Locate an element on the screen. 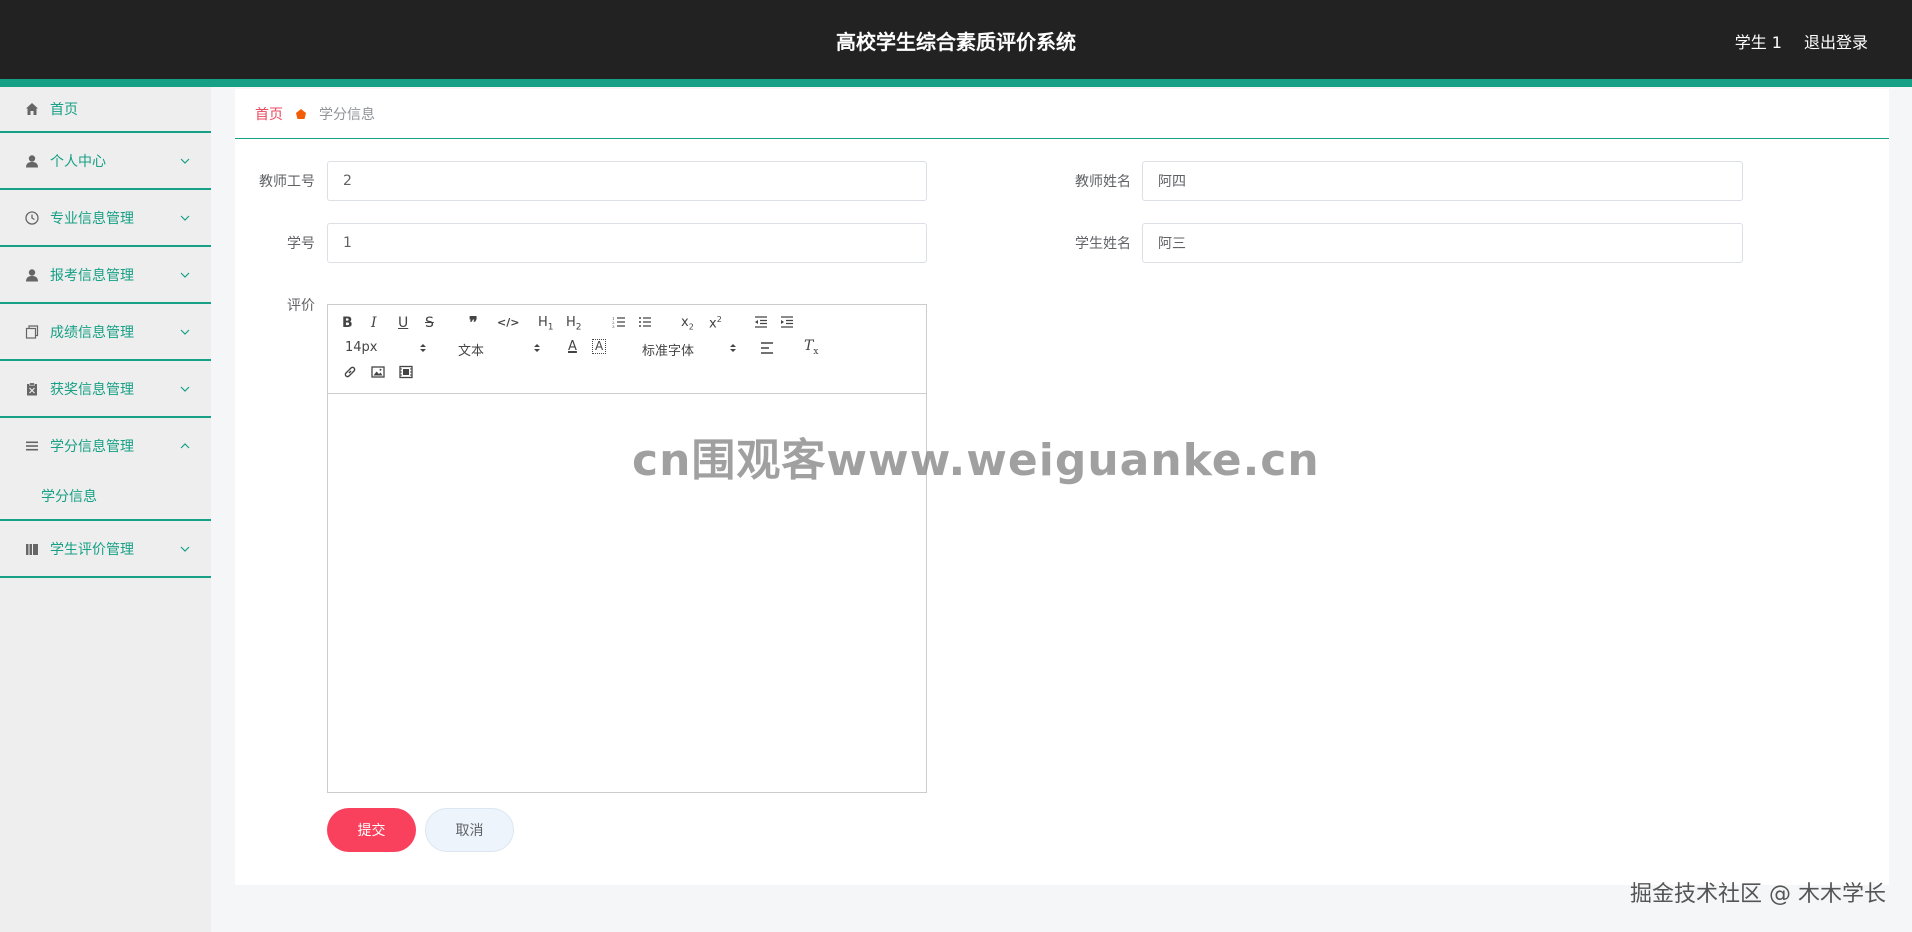 This screenshot has height=932, width=1912. comment-label: 评价 is located at coordinates (301, 306).